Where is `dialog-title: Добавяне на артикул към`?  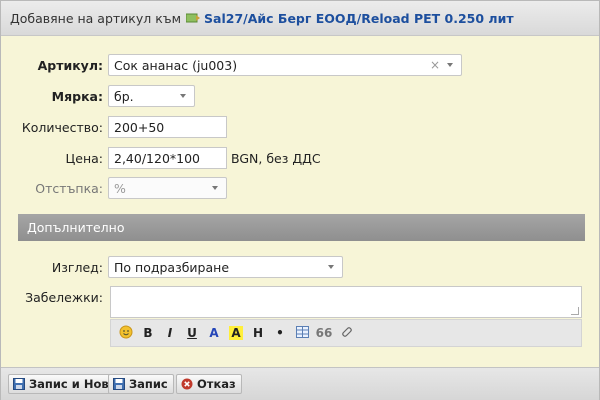 dialog-title: Добавяне на артикул към is located at coordinates (96, 18).